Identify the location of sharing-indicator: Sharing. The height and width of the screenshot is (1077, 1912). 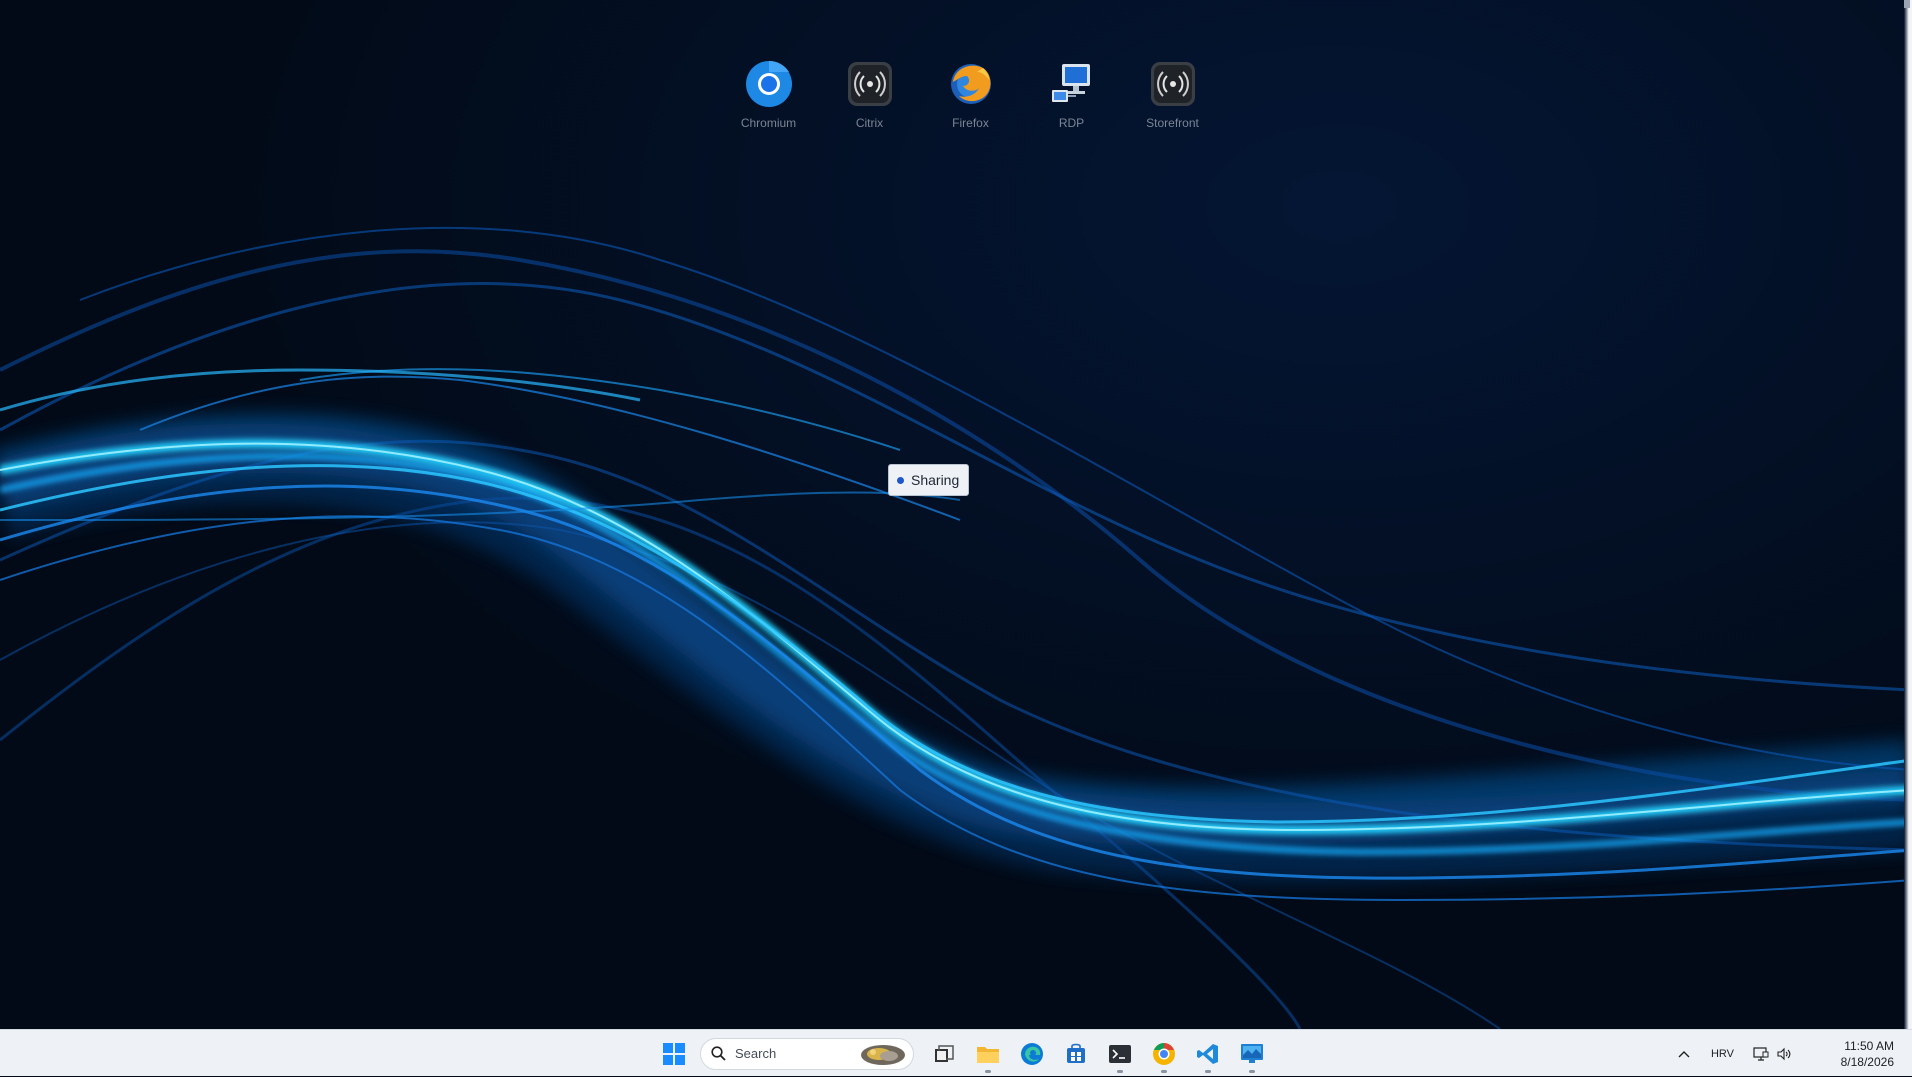
(929, 480).